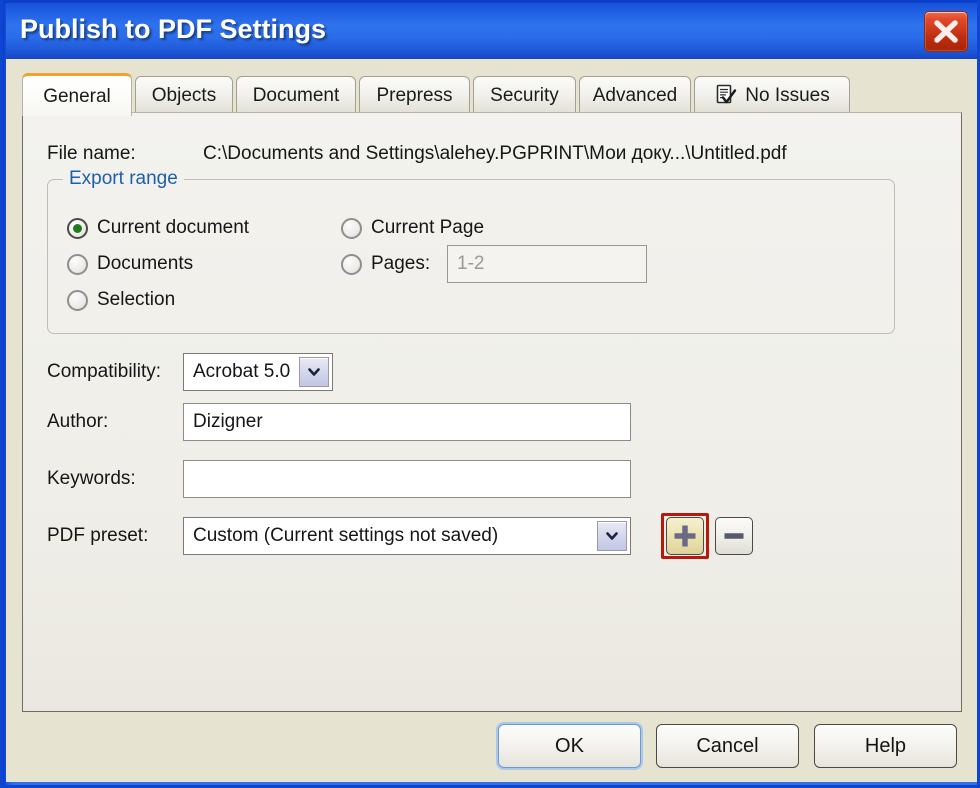 The width and height of the screenshot is (980, 788). I want to click on radio-current-document: Current document, so click(158, 228).